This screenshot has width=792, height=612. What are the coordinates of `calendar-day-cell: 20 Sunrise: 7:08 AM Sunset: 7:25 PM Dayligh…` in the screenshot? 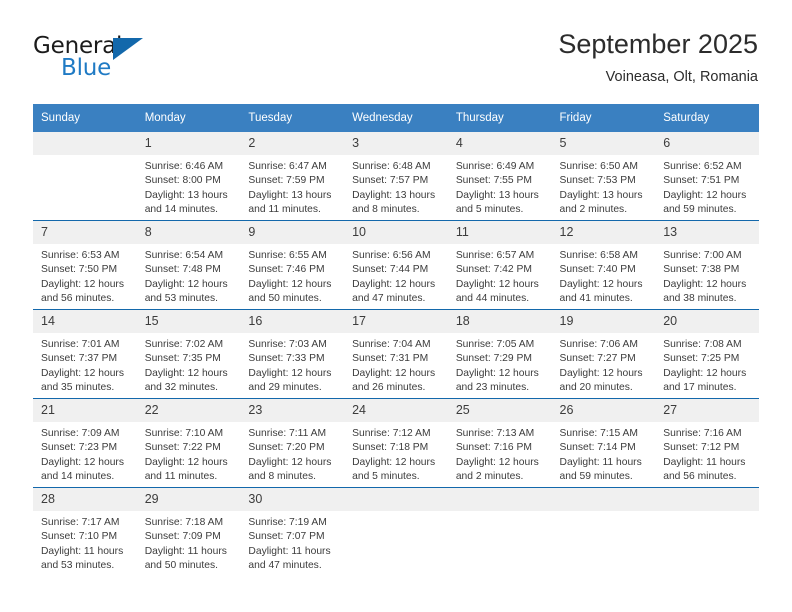 It's located at (707, 354).